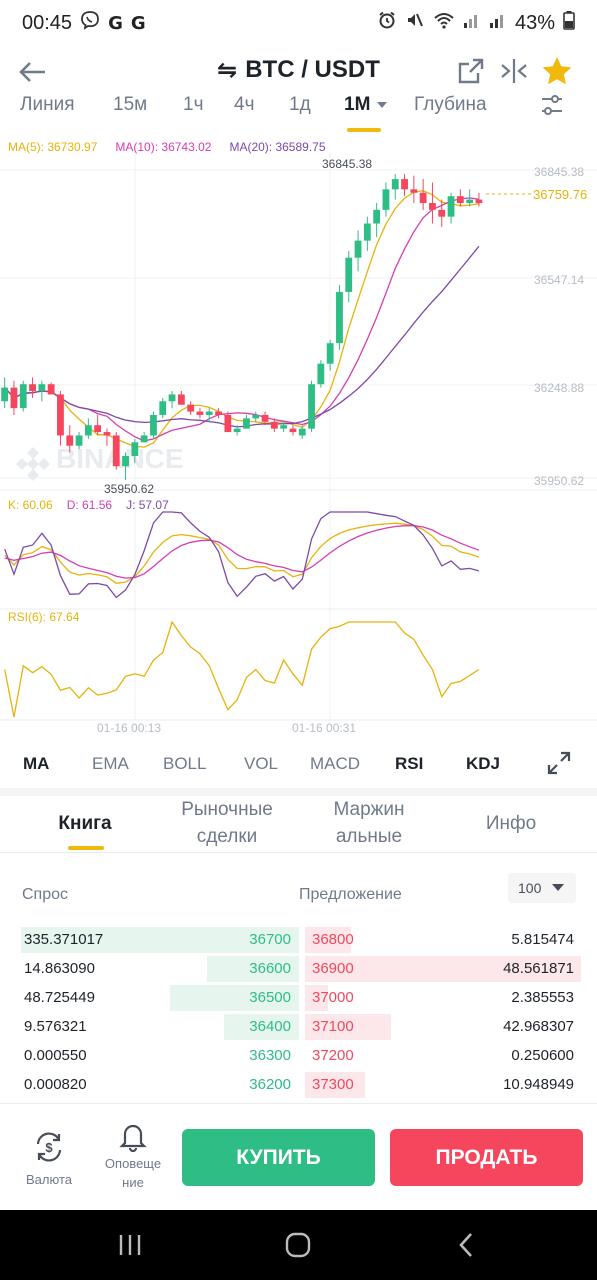 This screenshot has width=597, height=1280. Describe the element at coordinates (193, 105) in the screenshot. I see `tab-1h: 1ч` at that location.